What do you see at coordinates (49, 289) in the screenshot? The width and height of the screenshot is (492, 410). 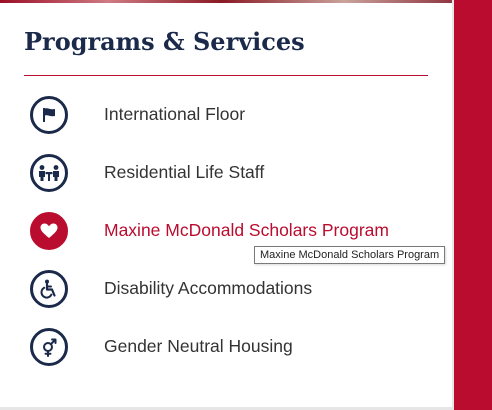 I see `wheelchair-icon` at bounding box center [49, 289].